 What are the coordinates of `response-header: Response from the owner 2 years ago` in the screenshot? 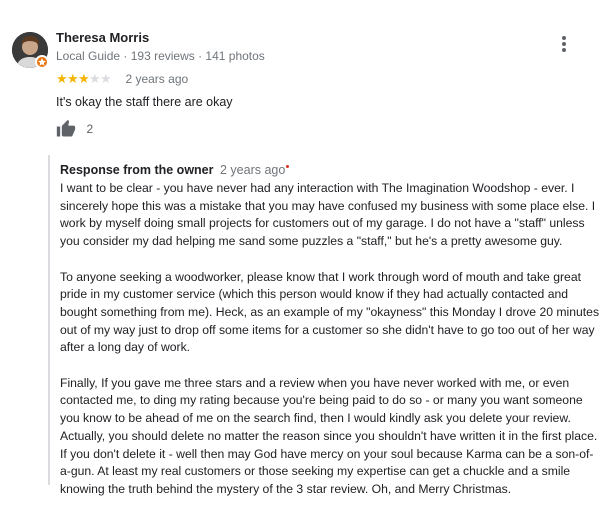 It's located at (175, 170).